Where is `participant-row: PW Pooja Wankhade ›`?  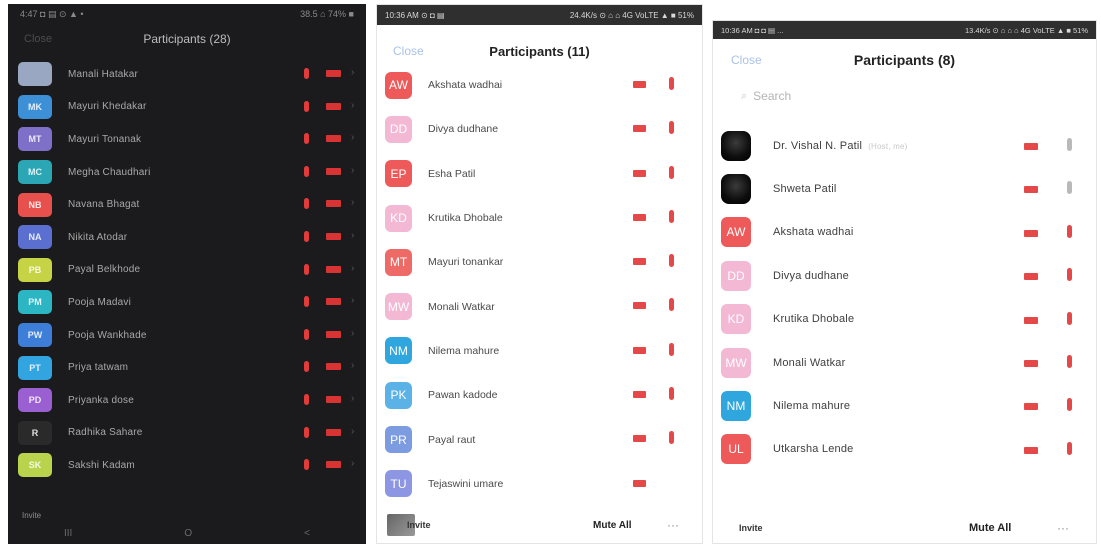
participant-row: PW Pooja Wankhade › is located at coordinates (187, 335).